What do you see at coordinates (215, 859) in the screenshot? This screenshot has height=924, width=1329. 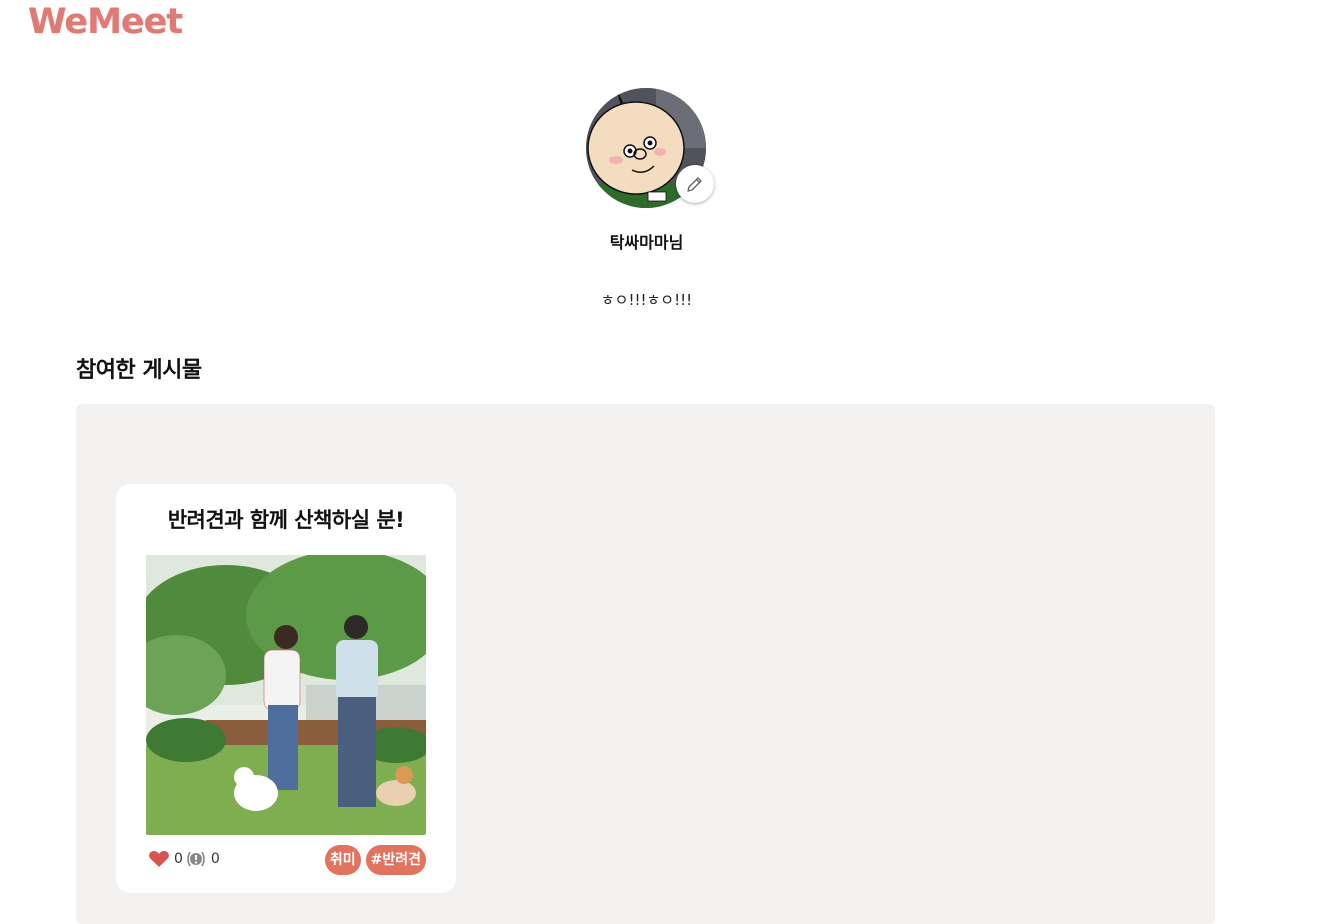 I see `report-count: 0` at bounding box center [215, 859].